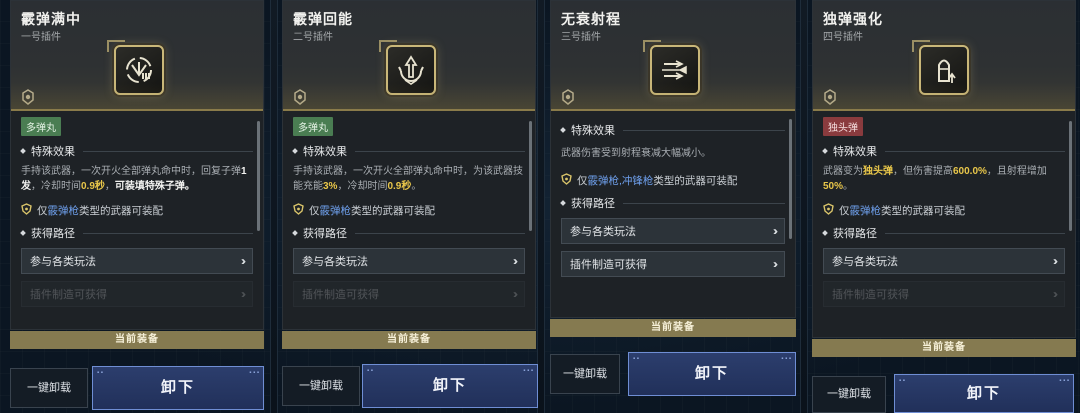 The image size is (1080, 413). Describe the element at coordinates (137, 340) in the screenshot. I see `equipped-status: 当前装备` at that location.